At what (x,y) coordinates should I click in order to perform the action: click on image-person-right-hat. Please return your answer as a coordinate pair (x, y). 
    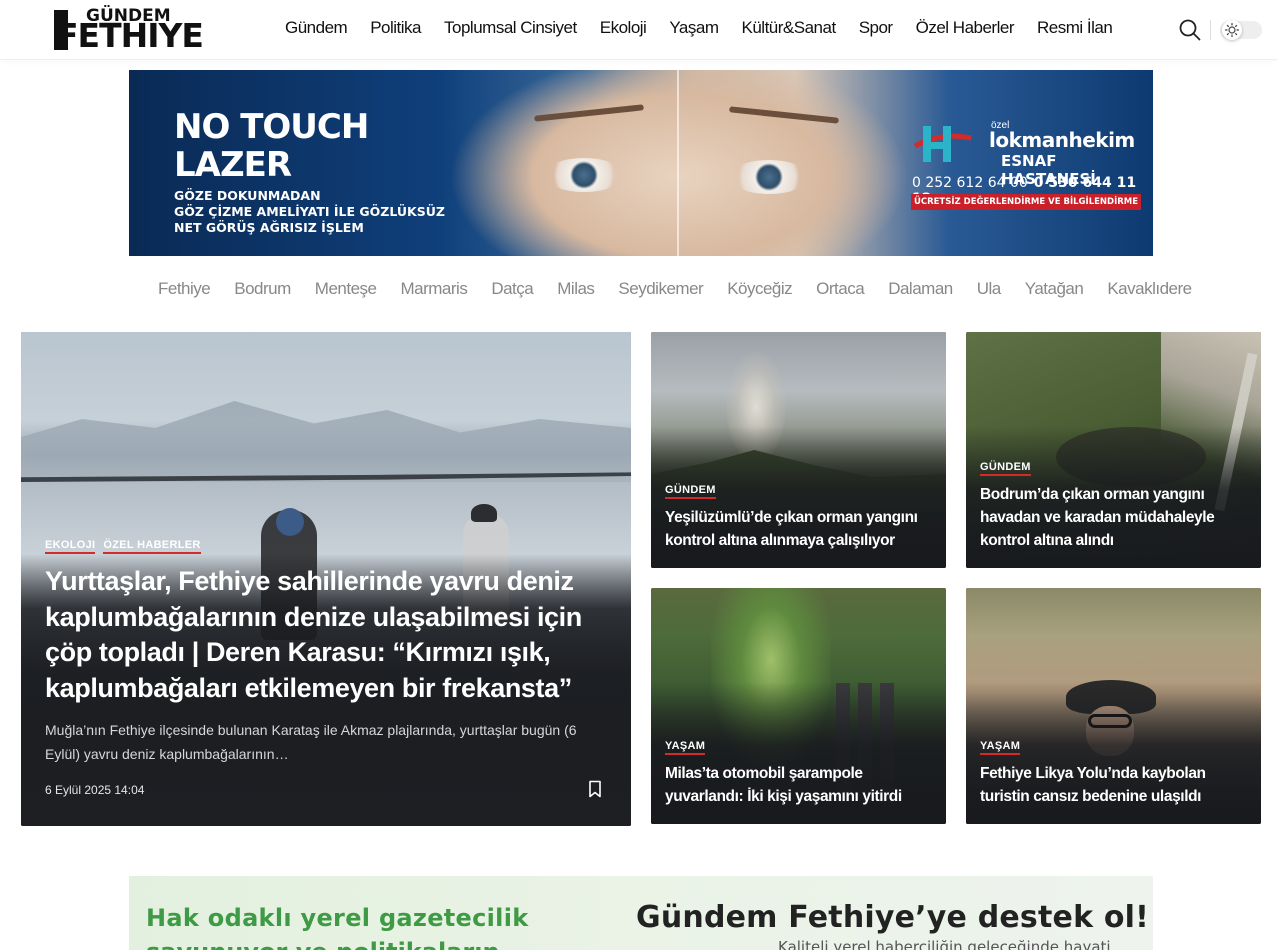
    Looking at the image, I should click on (484, 513).